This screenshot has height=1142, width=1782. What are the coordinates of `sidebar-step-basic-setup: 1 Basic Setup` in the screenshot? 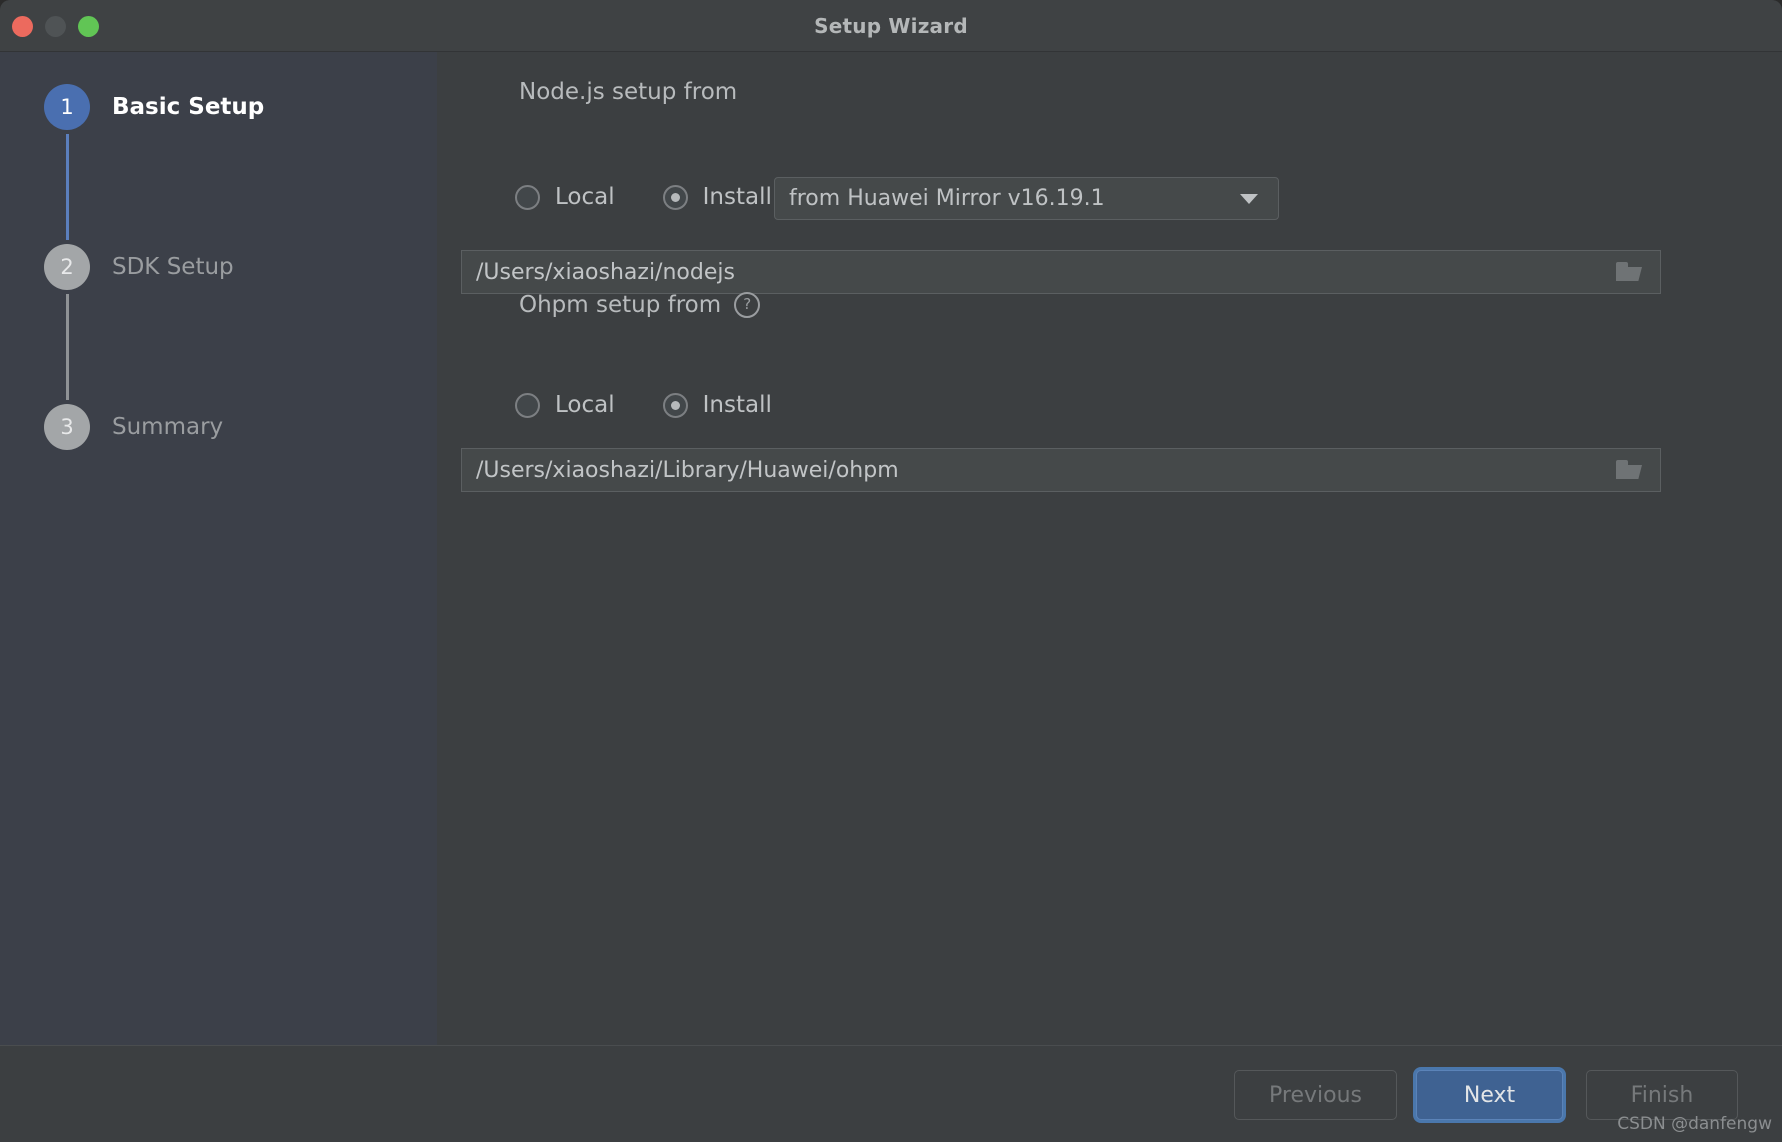 It's located at (154, 107).